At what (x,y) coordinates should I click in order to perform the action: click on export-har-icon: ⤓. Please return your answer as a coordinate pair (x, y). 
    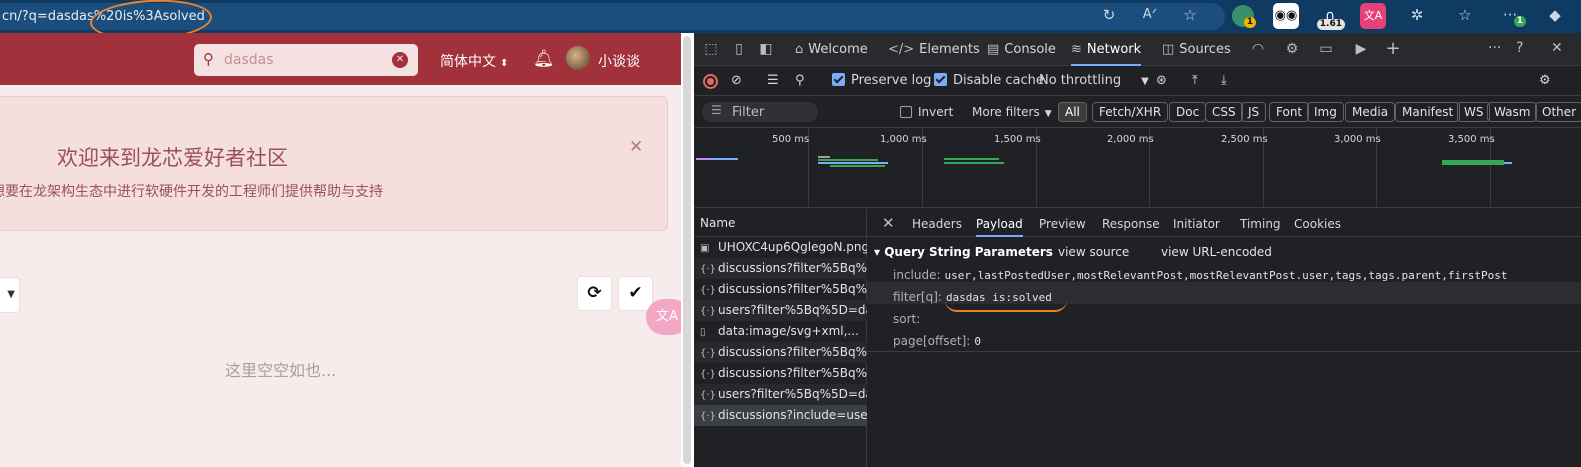
    Looking at the image, I should click on (1224, 81).